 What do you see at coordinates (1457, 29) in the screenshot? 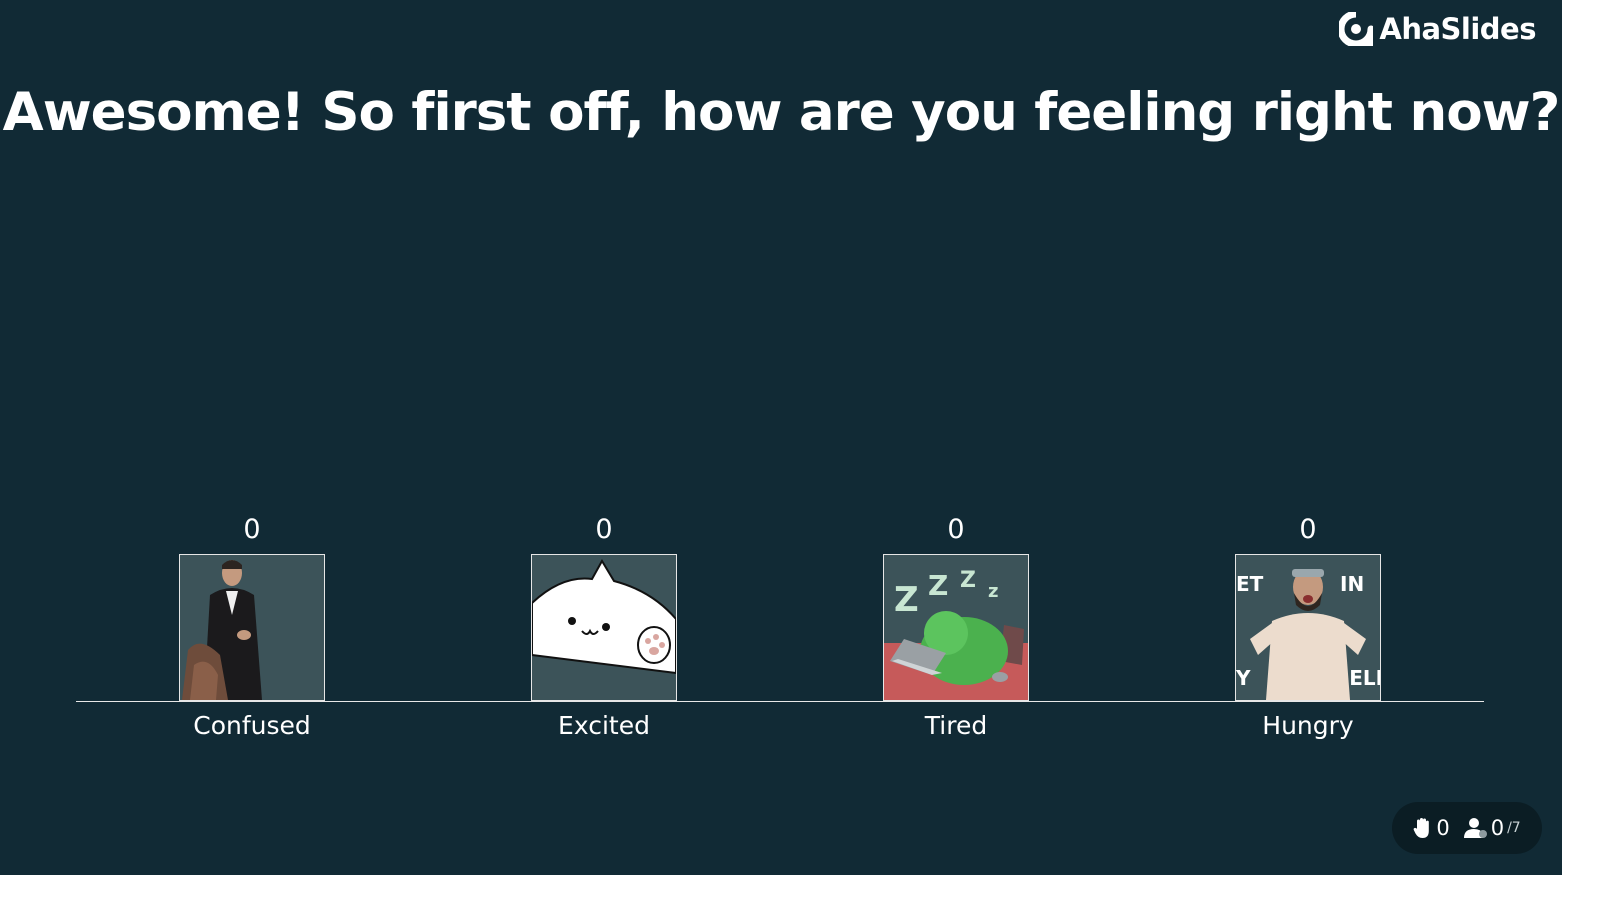
I see `brand-name: AhaSlides` at bounding box center [1457, 29].